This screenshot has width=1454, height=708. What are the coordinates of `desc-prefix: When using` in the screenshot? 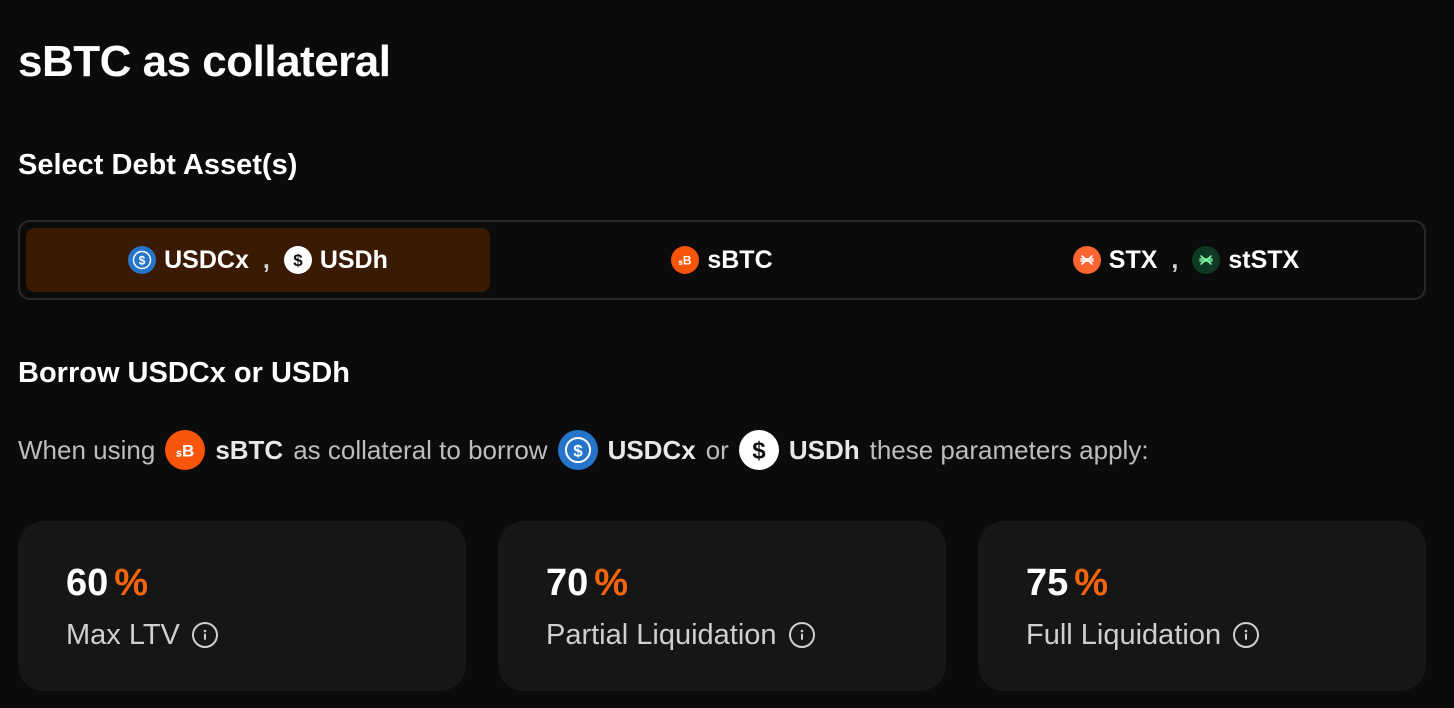 It's located at (87, 449).